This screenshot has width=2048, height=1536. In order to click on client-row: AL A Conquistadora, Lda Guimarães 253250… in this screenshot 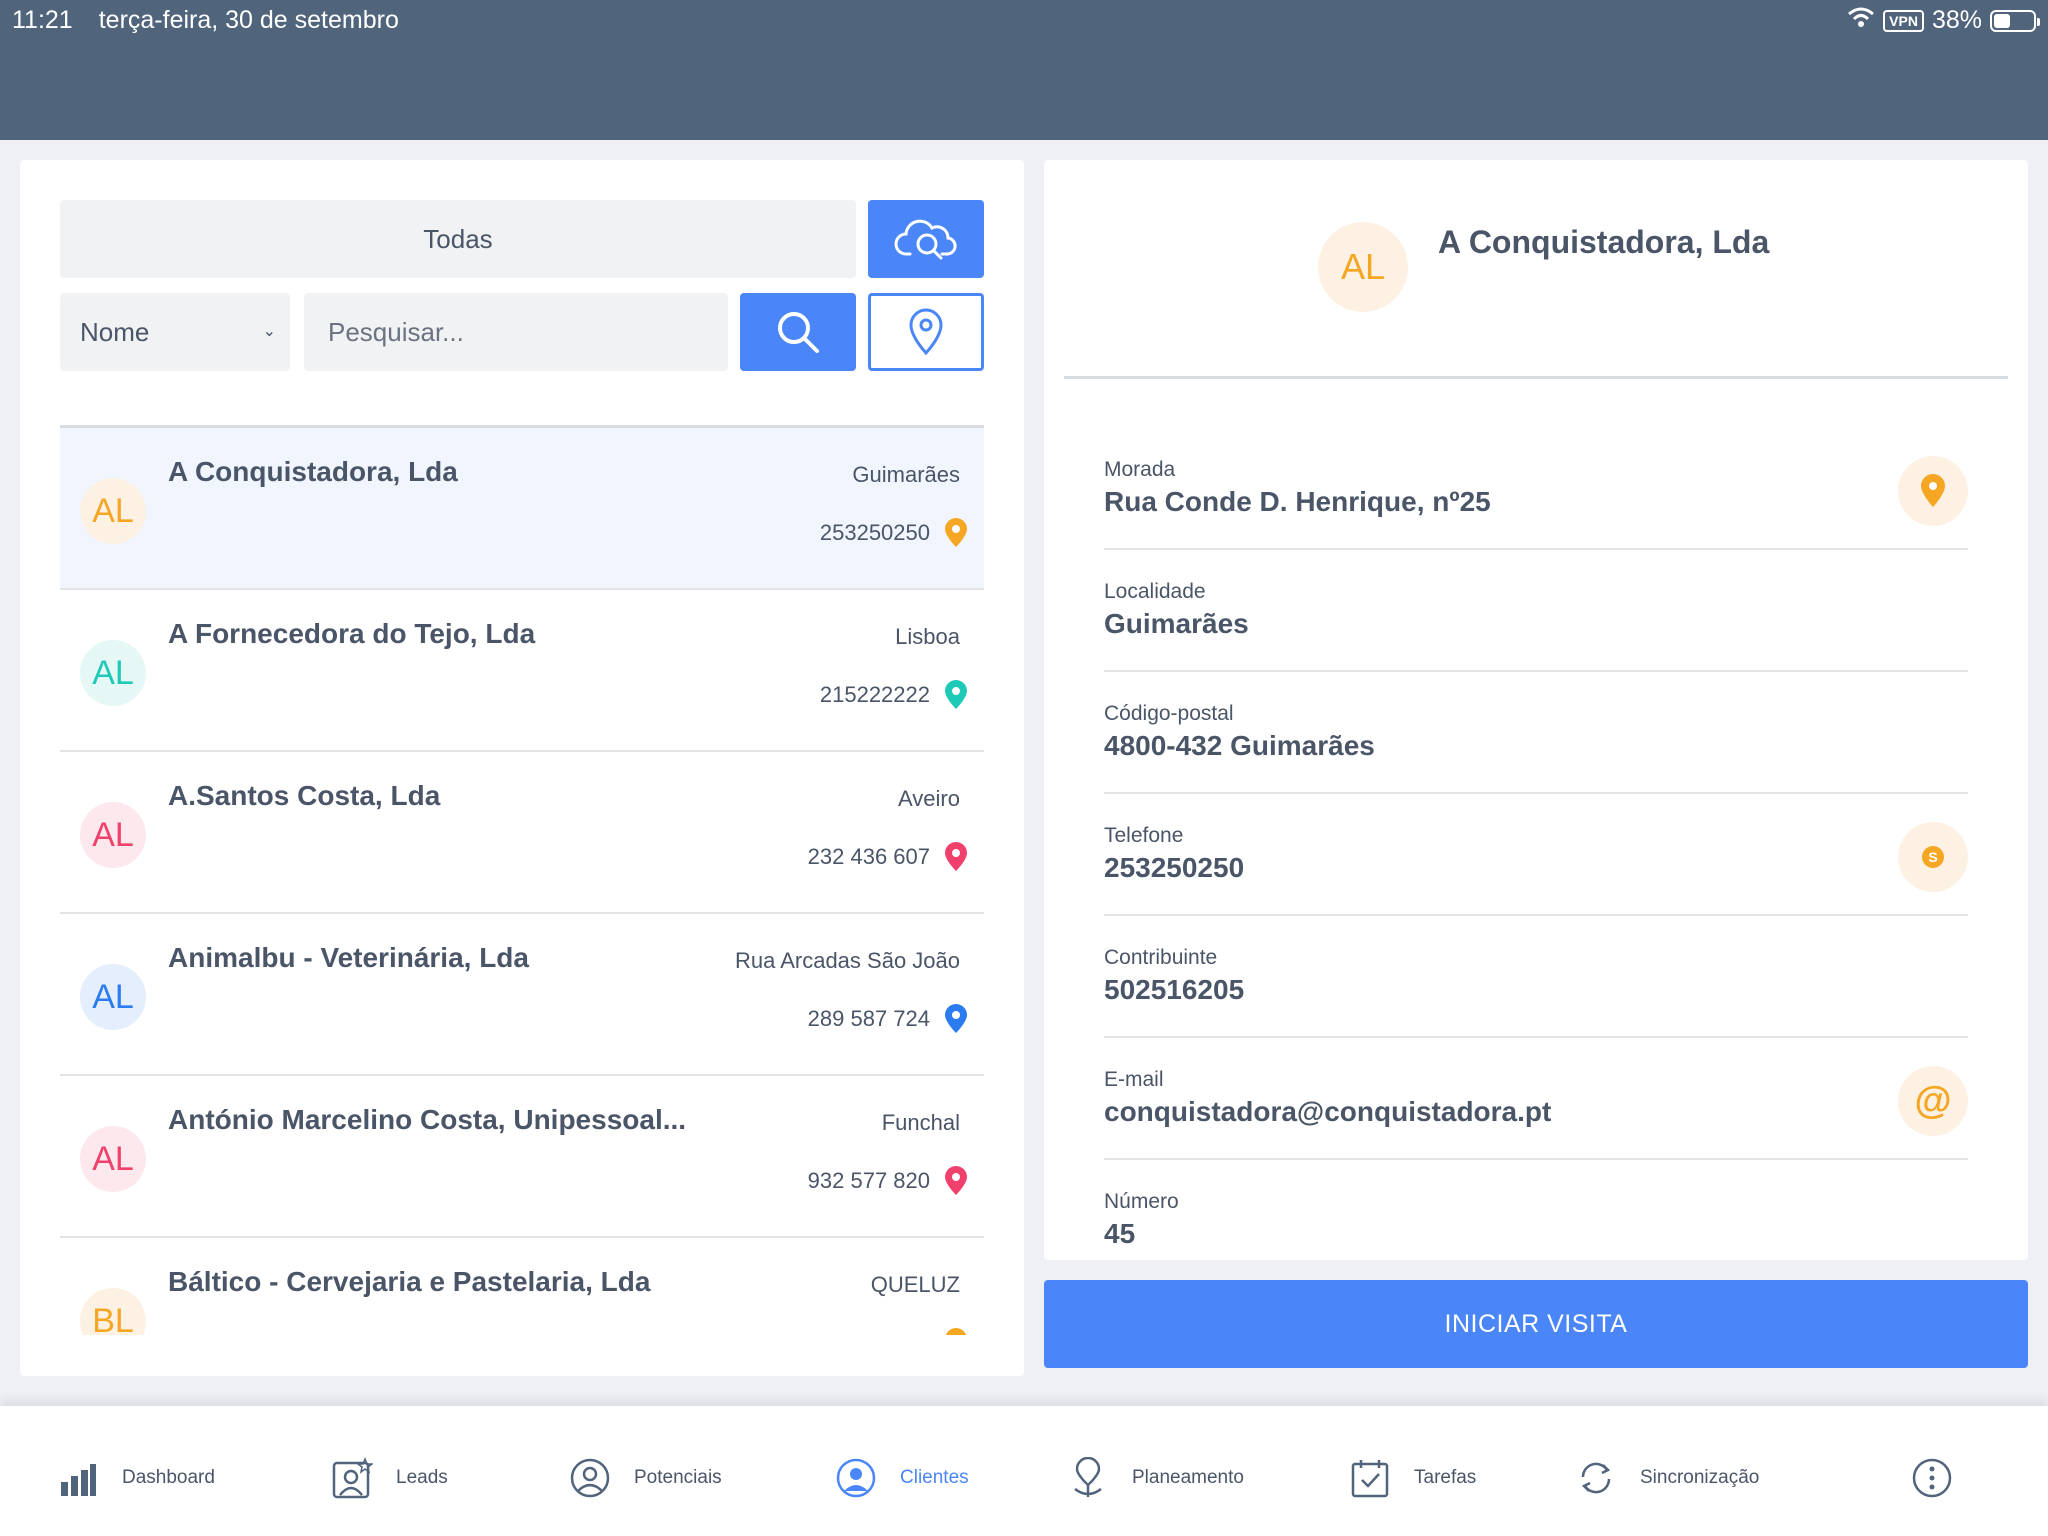, I will do `click(522, 509)`.